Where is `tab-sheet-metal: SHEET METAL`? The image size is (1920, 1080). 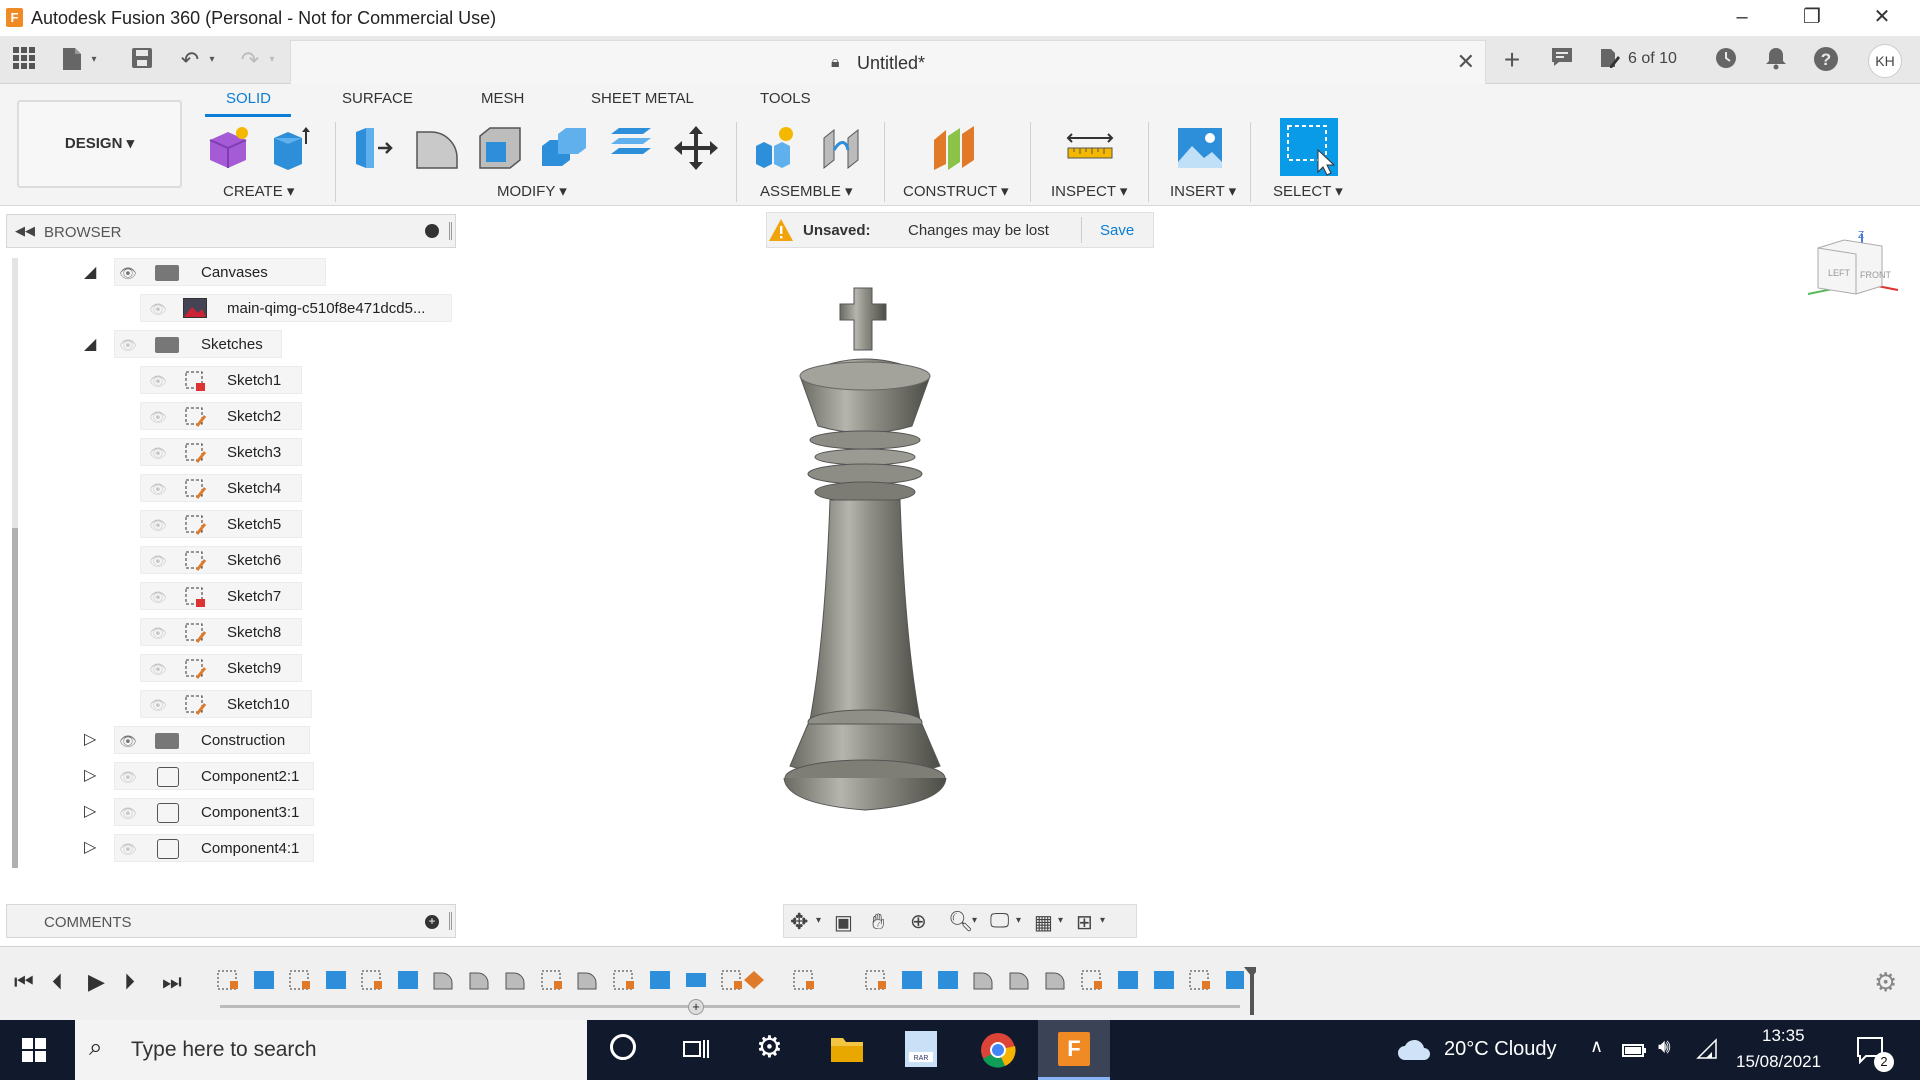 tab-sheet-metal: SHEET METAL is located at coordinates (642, 98).